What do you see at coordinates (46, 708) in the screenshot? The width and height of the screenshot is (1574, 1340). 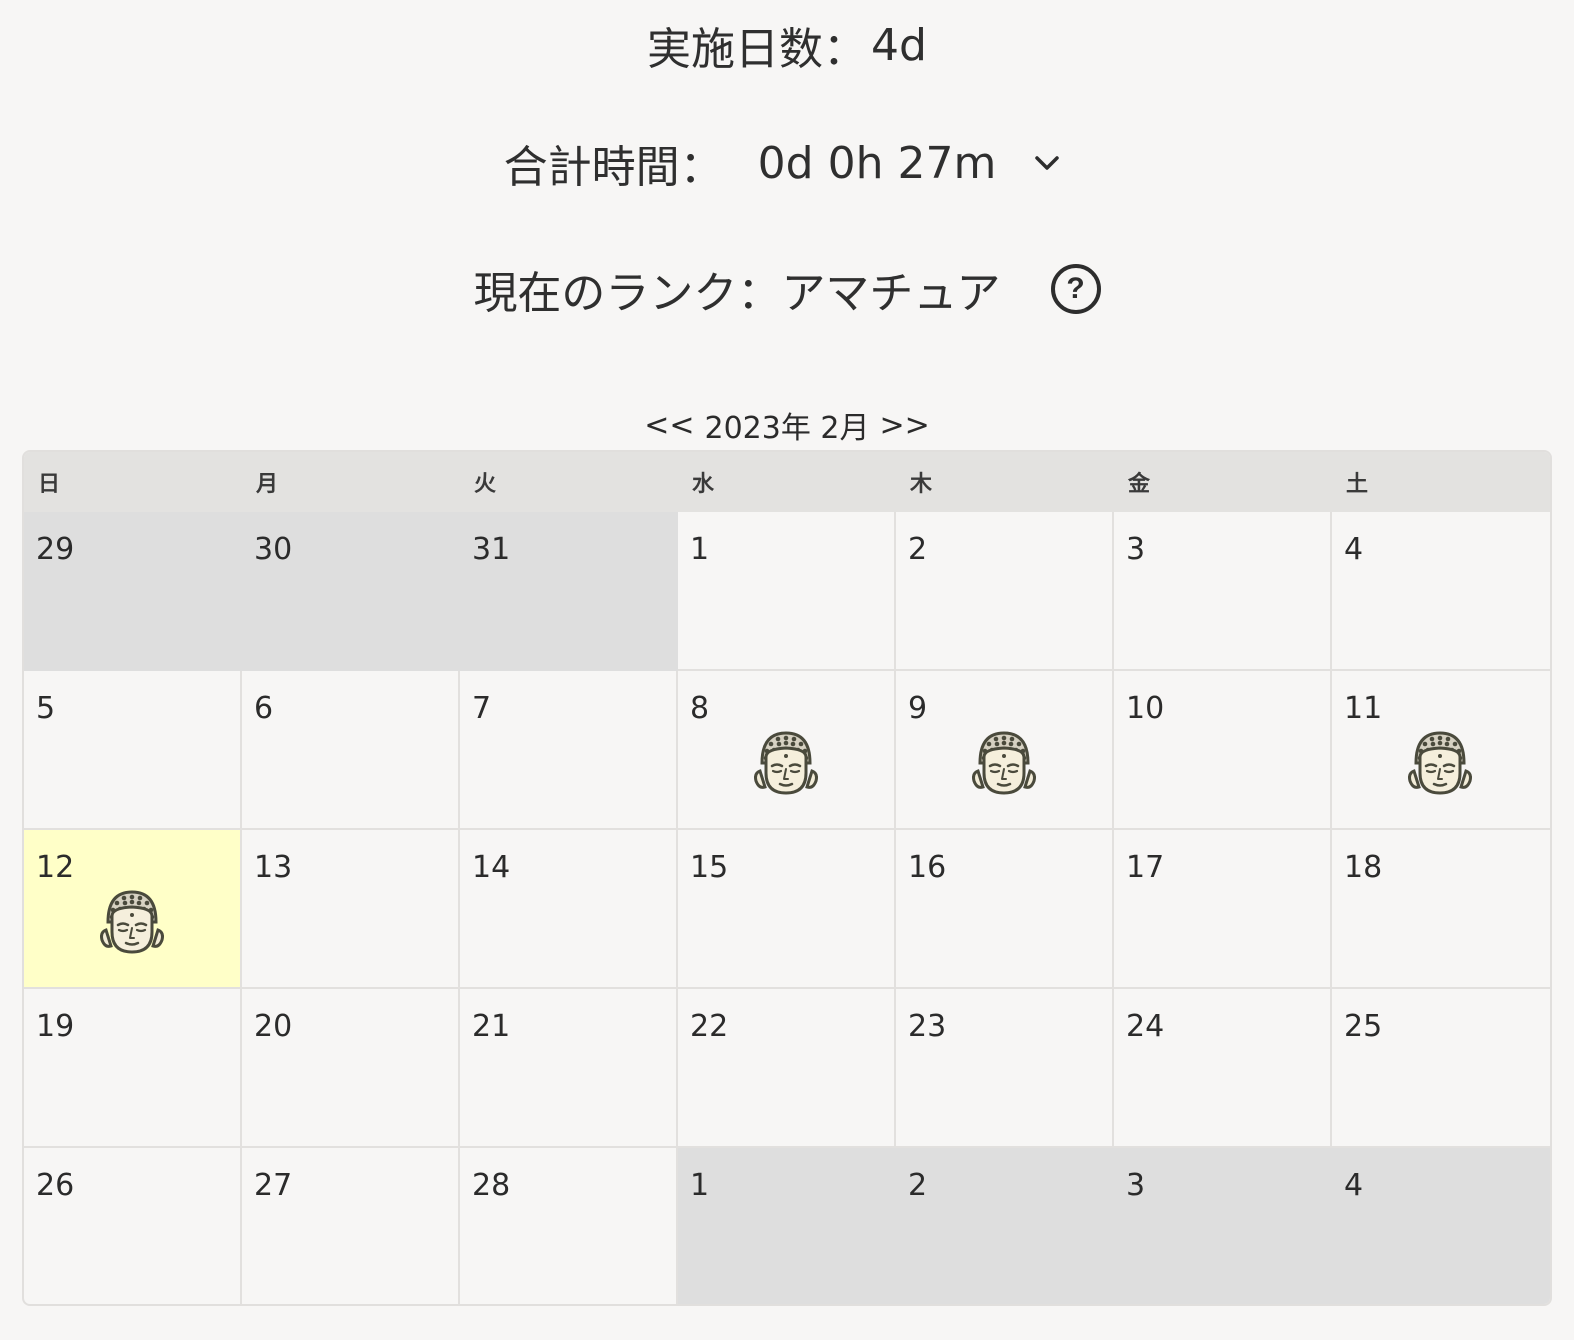 I see `day-number: 5` at bounding box center [46, 708].